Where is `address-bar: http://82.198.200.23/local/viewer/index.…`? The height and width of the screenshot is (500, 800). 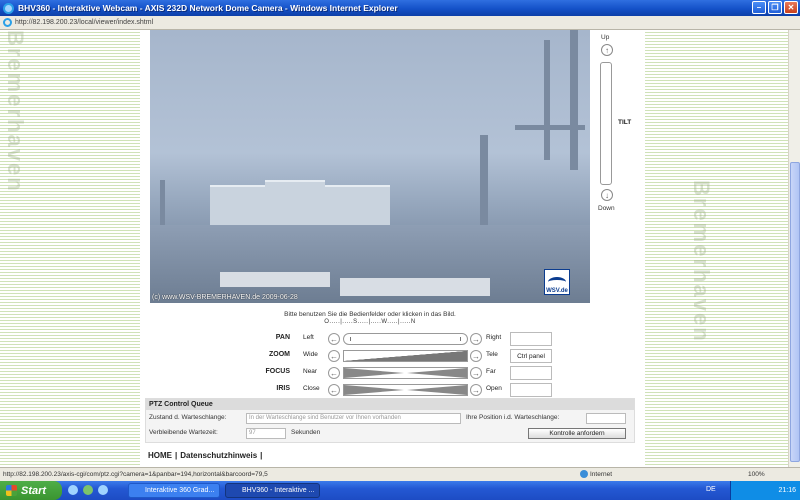 address-bar: http://82.198.200.23/local/viewer/index.… is located at coordinates (400, 23).